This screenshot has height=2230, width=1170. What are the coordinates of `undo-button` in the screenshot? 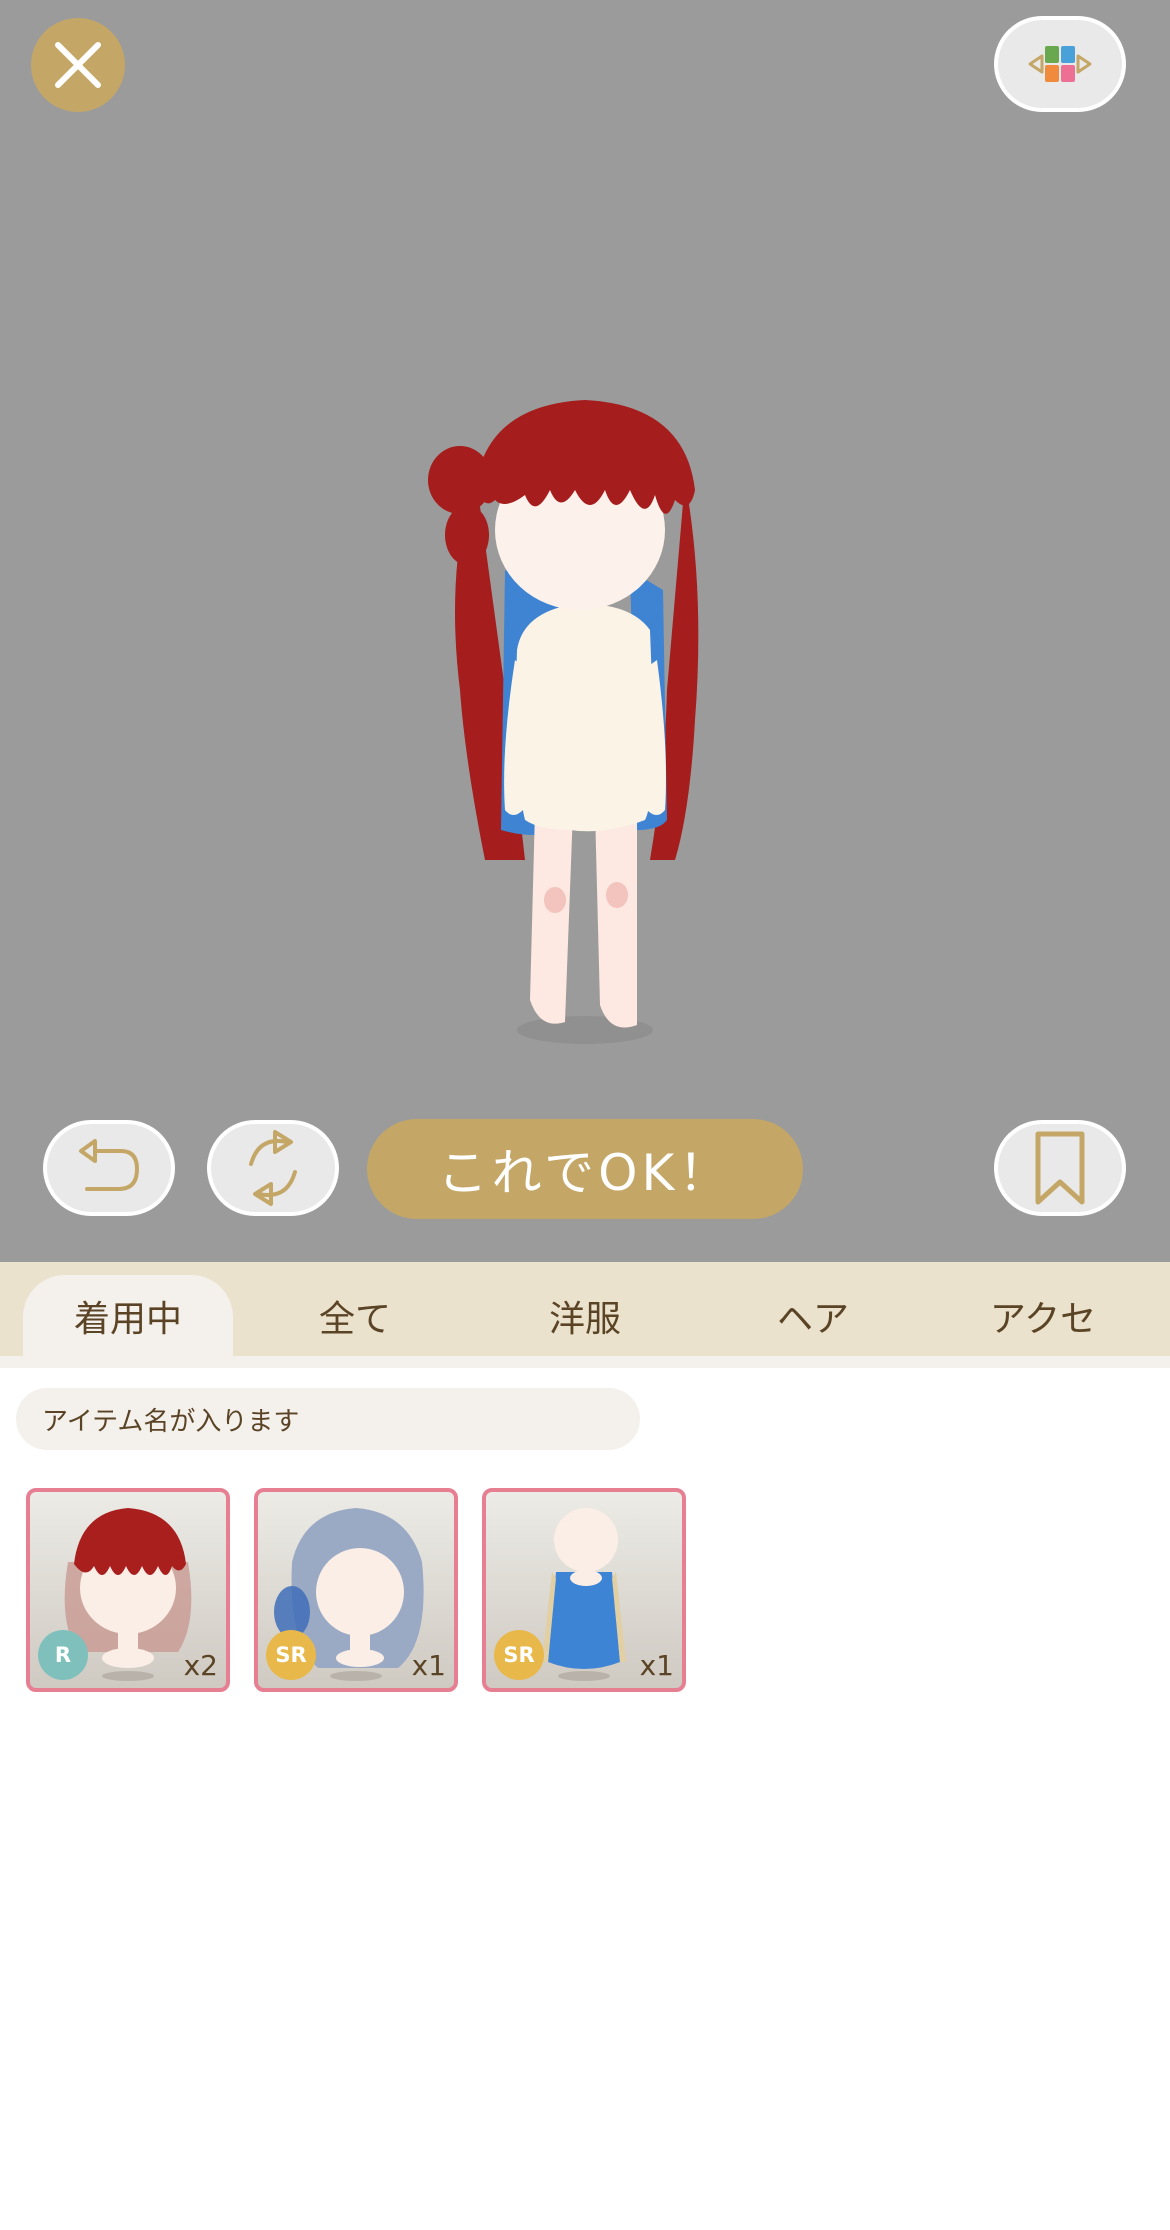 It's located at (109, 1168).